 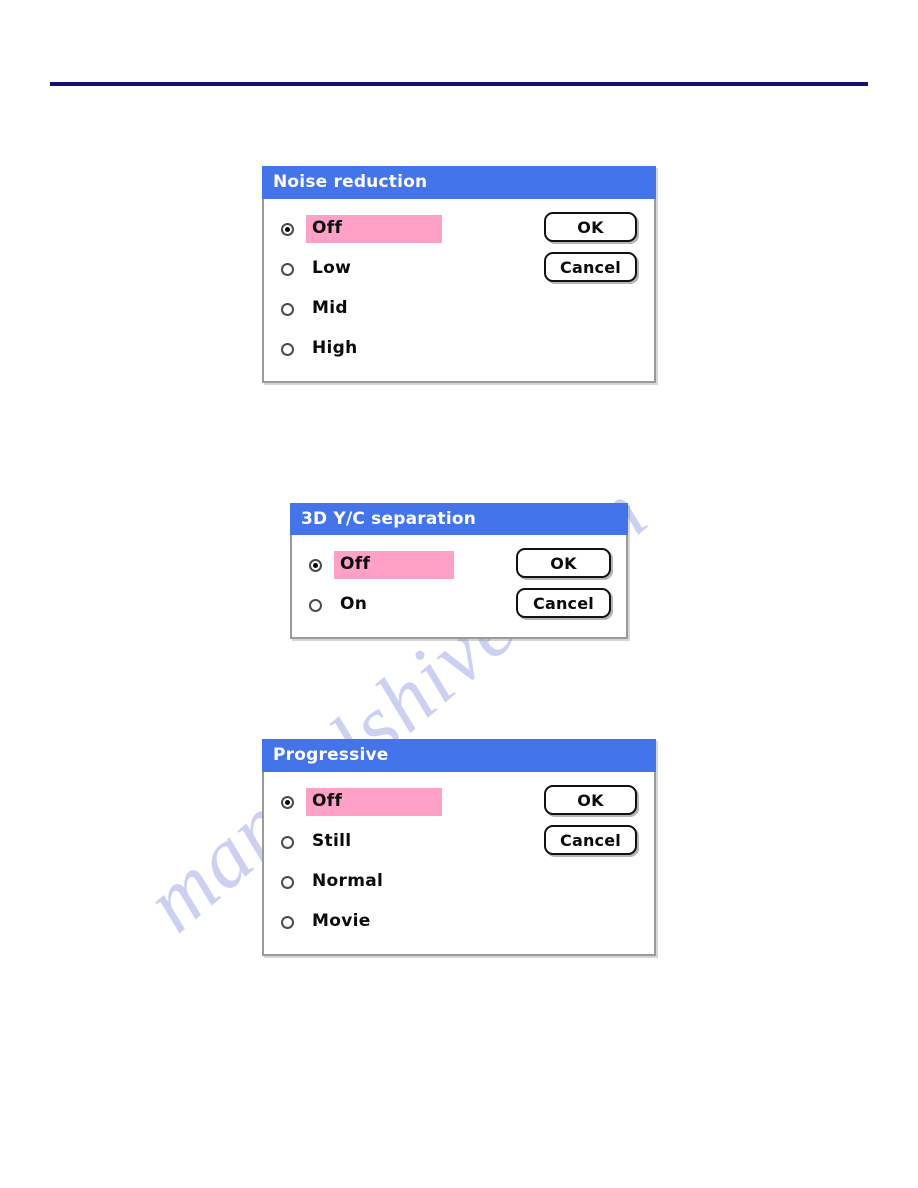 I want to click on dialog-titlebar: Progressive, so click(x=459, y=755).